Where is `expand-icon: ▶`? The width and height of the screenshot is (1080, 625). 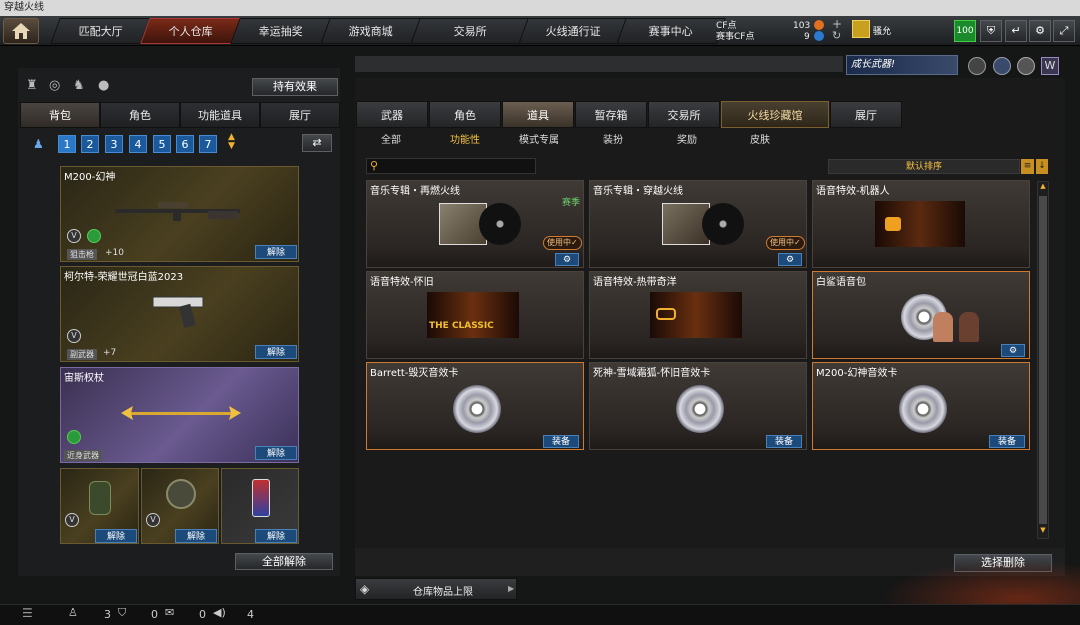 expand-icon: ▶ is located at coordinates (511, 588).